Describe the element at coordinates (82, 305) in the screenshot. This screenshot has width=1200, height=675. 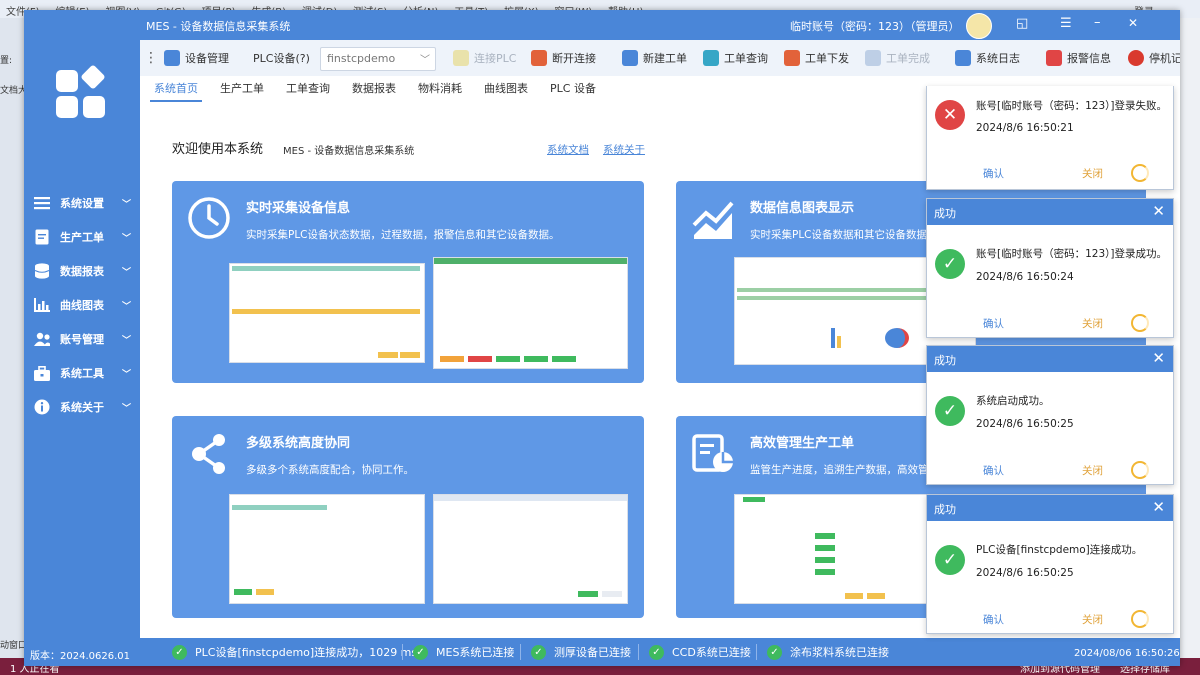
I see `sidebar-item-curve-charts: 曲线图表 ﹀` at that location.